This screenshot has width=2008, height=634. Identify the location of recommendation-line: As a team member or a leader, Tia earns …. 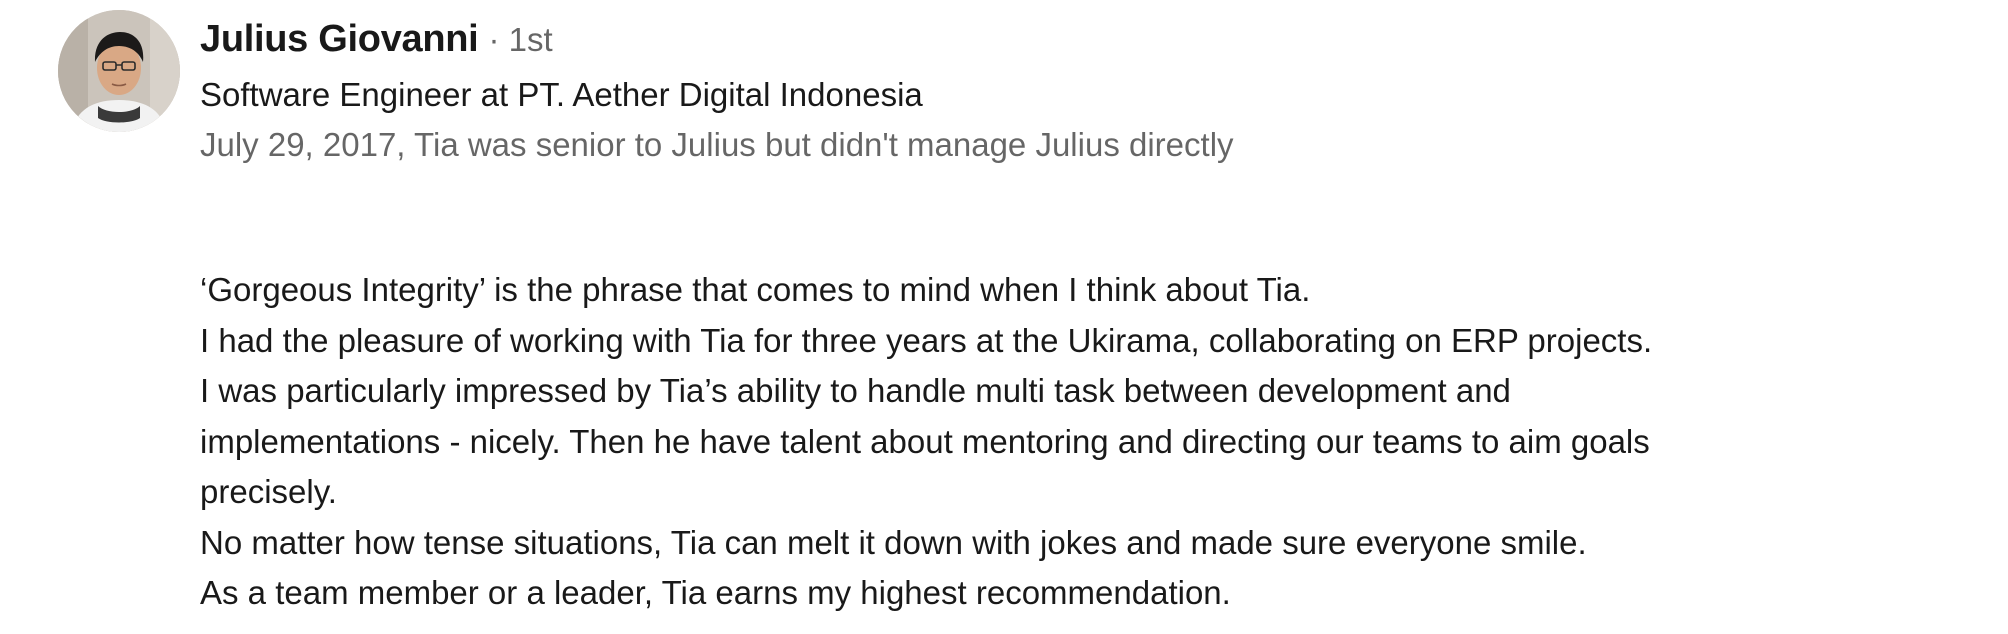
(715, 592).